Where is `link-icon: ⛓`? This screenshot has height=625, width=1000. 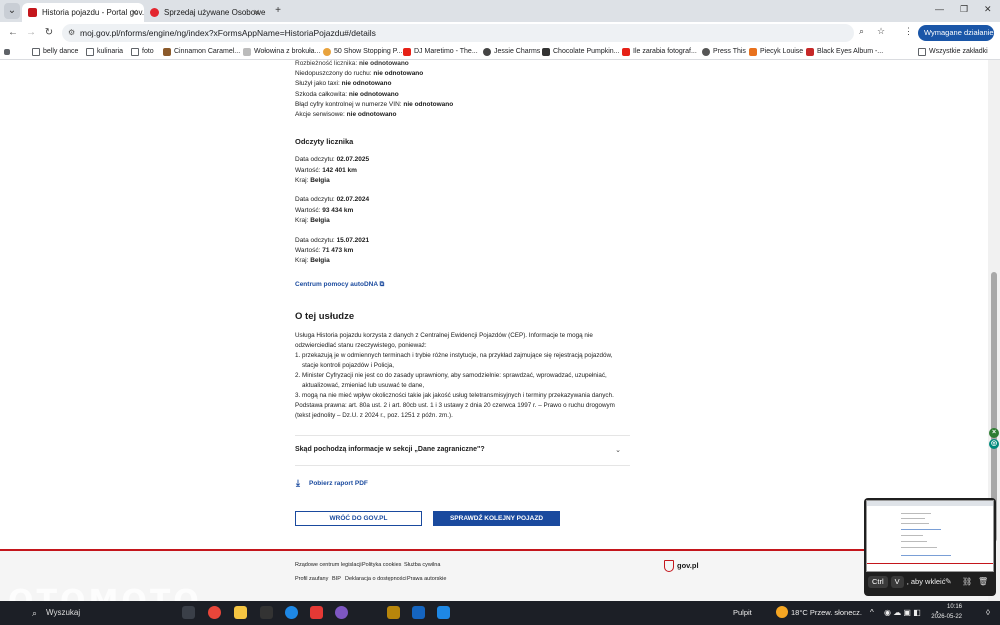 link-icon: ⛓ is located at coordinates (967, 581).